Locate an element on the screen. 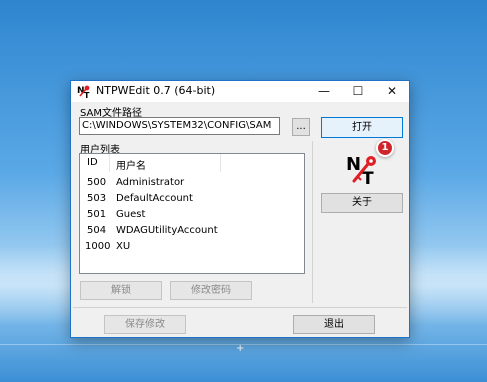 Image resolution: width=487 pixels, height=382 pixels. ntpwedit-logo-icon: N T is located at coordinates (361, 169).